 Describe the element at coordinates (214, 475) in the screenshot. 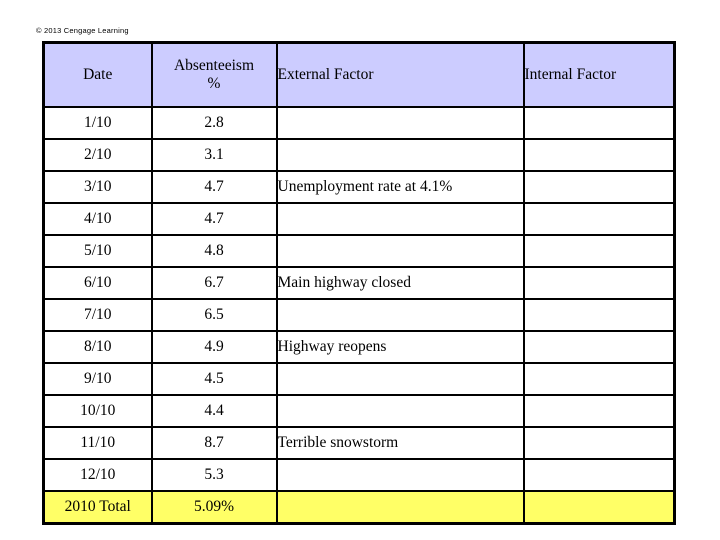

I see `cell-absenteeism-percent: 5.3` at that location.